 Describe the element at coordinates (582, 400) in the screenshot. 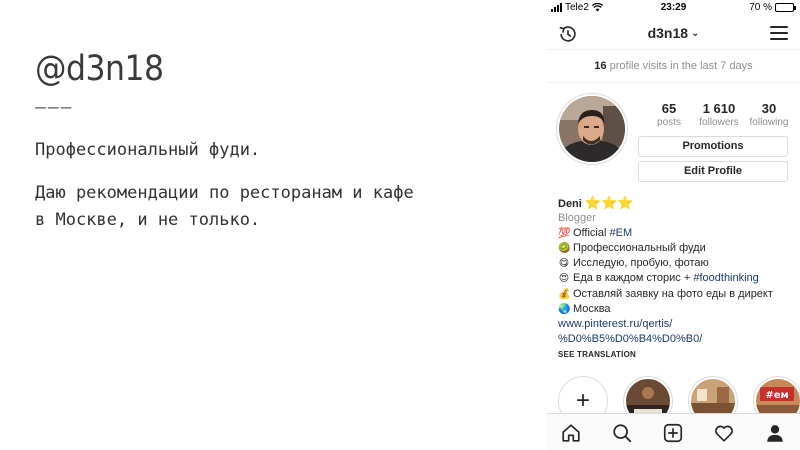

I see `plus-icon: +` at that location.